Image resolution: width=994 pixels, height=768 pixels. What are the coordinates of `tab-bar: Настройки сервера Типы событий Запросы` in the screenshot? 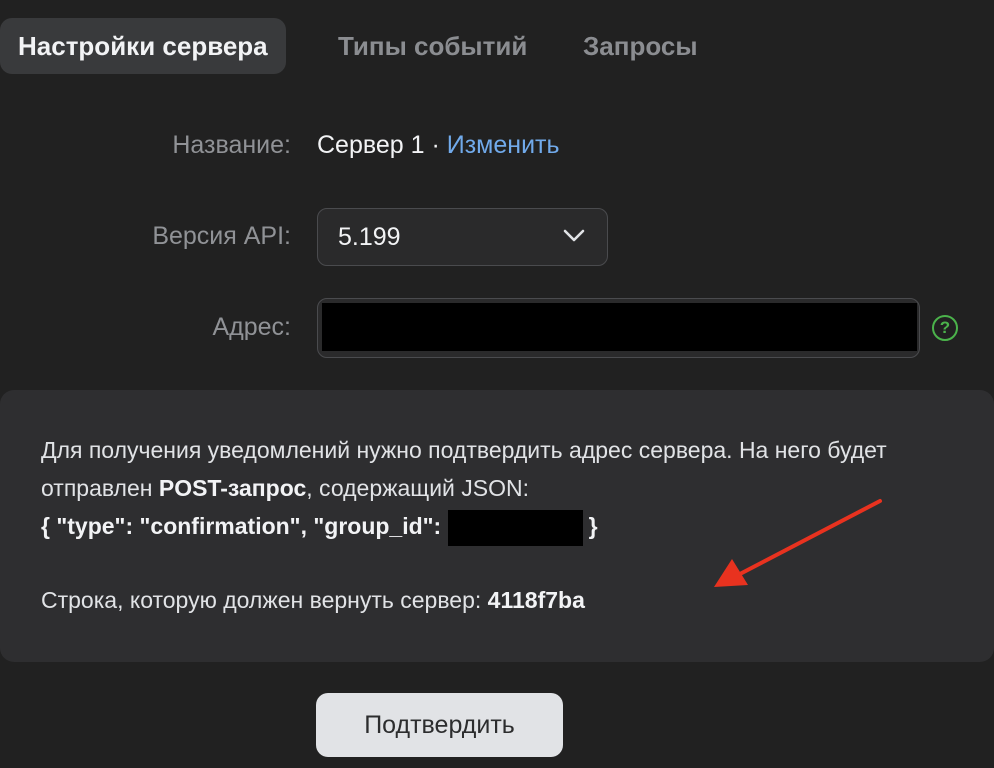 It's located at (497, 46).